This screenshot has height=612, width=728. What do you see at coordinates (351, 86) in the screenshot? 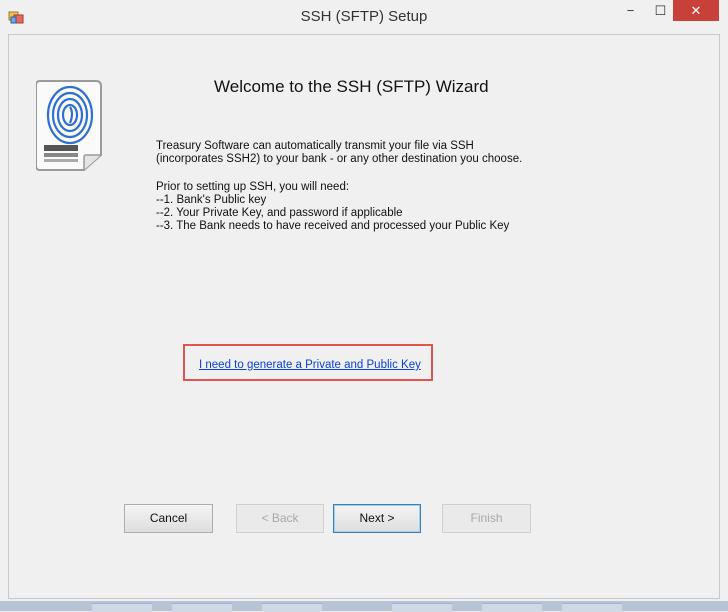
I see `wizard-heading: Welcome to the SSH (SFTP) Wizard` at bounding box center [351, 86].